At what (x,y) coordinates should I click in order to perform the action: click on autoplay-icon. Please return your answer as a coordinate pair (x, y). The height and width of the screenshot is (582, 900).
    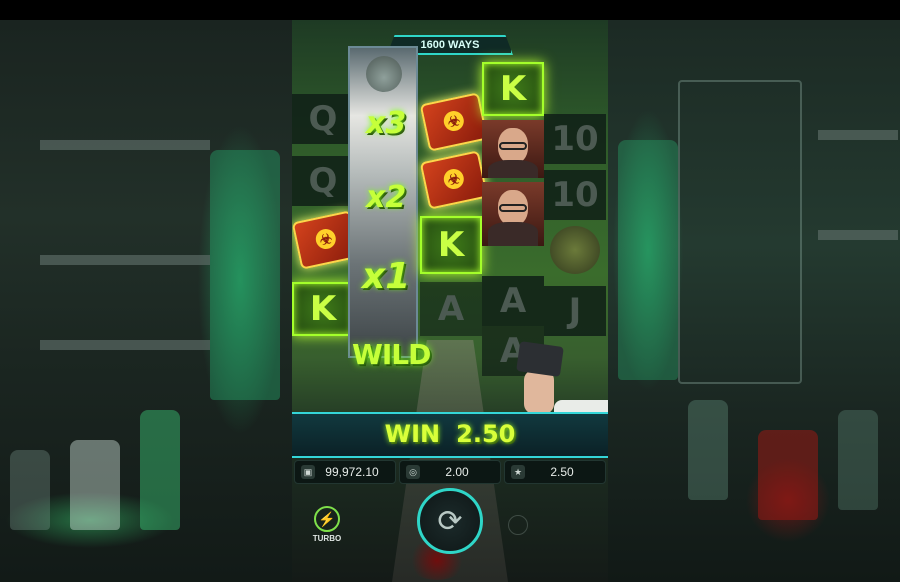
    Looking at the image, I should click on (518, 525).